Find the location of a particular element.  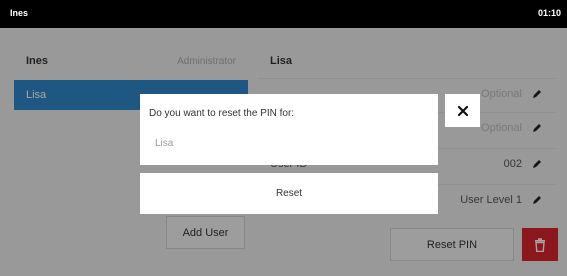

clock: 01:10 is located at coordinates (549, 13).